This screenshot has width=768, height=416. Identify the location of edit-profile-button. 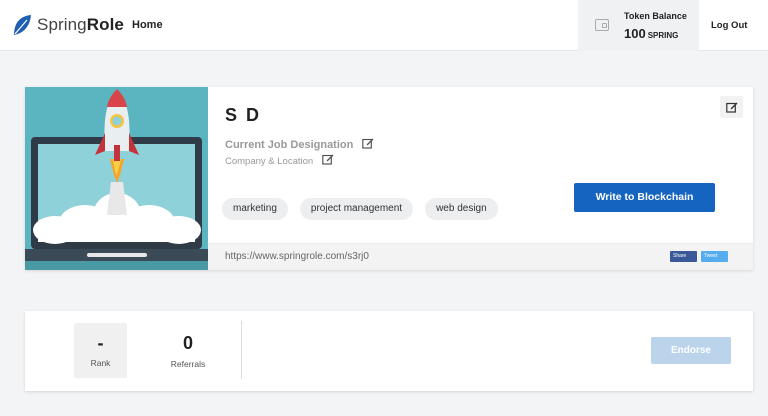
(731, 107).